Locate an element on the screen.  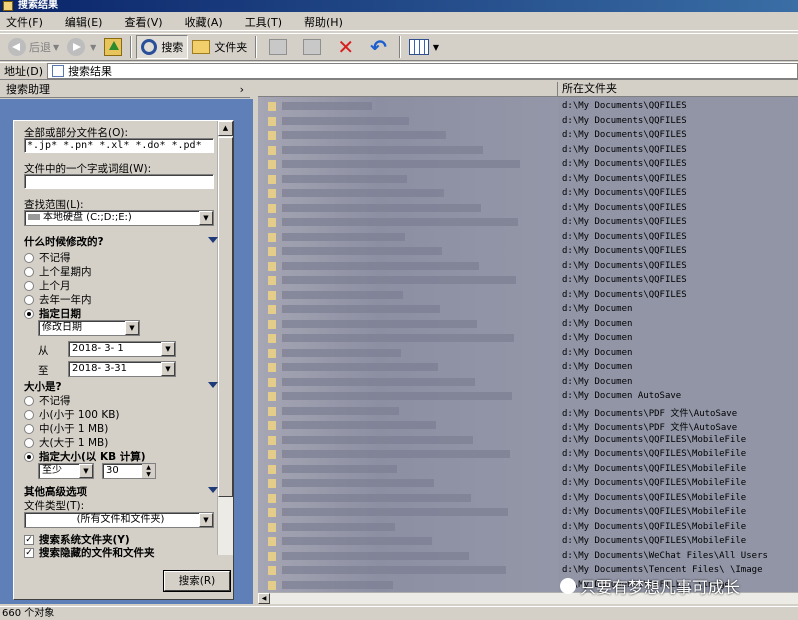
size-compare-select: 至少 ▼ is located at coordinates (66, 471).